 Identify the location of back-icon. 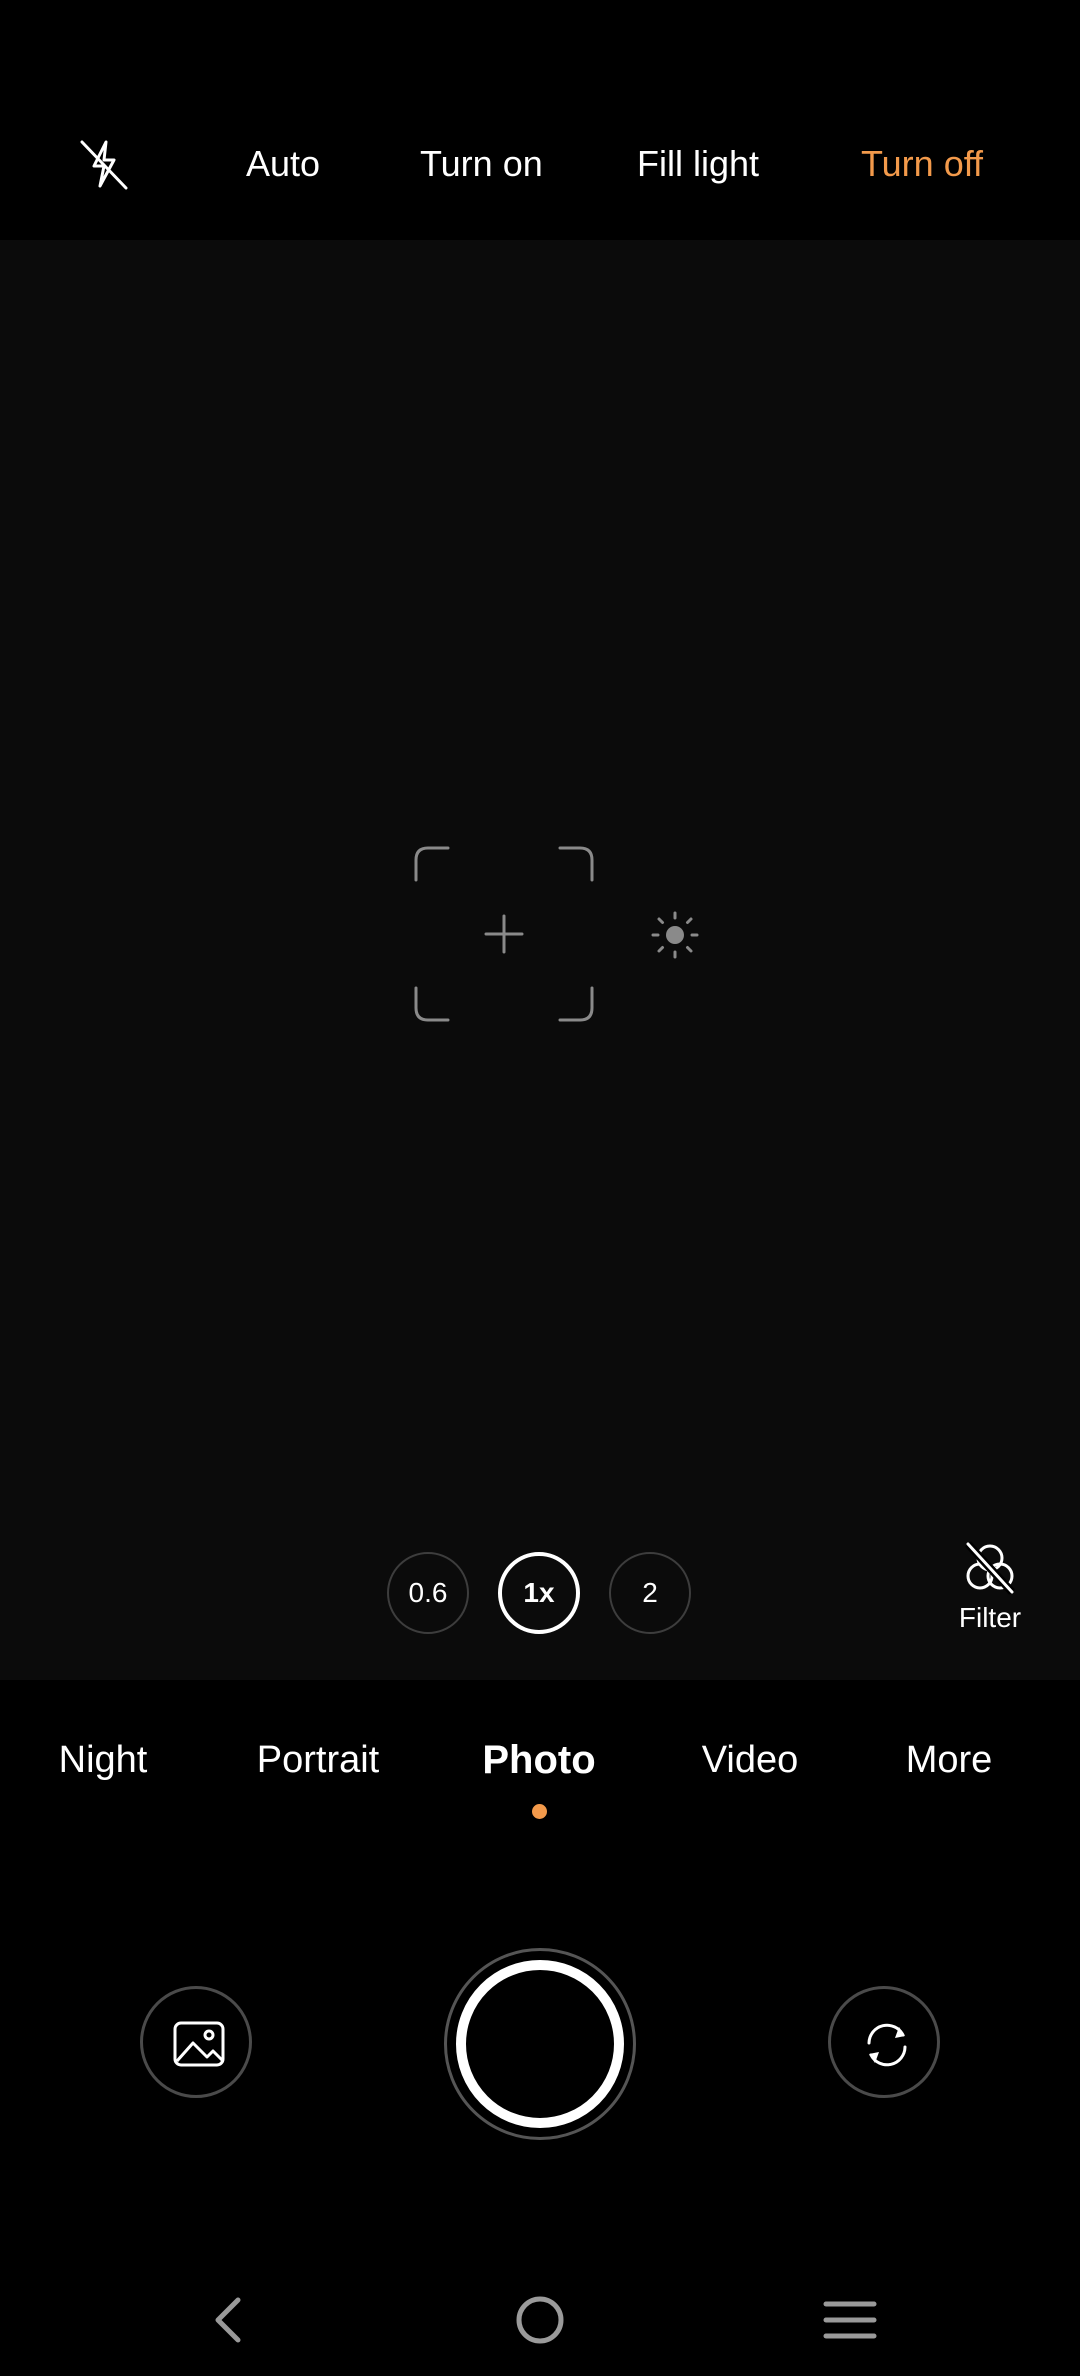
(230, 2320).